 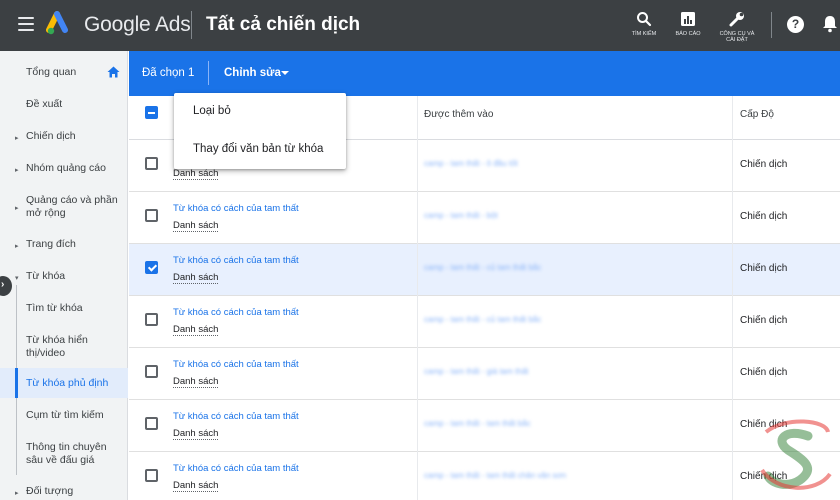 I want to click on sidebar-item-ad-groups: ▸ Nhóm quảng cáo, so click(x=64, y=170).